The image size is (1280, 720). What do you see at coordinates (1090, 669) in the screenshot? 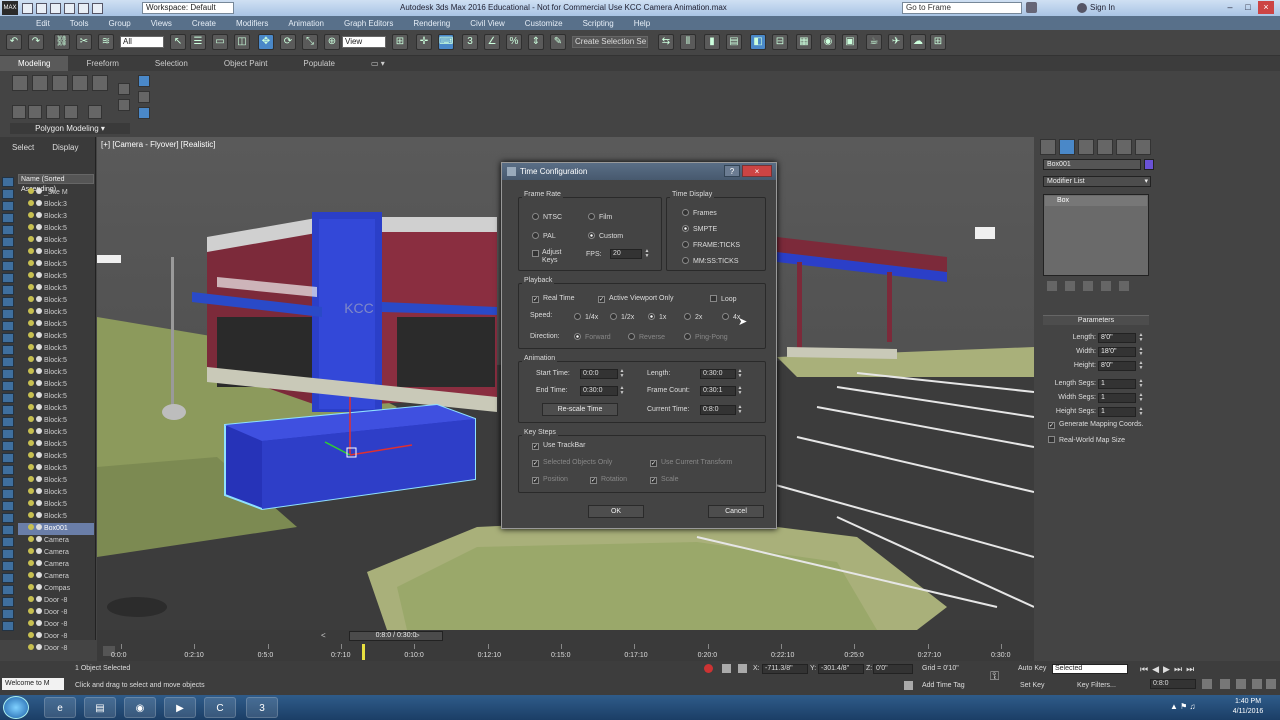
I see `selected-set-dropdown: Selected` at bounding box center [1090, 669].